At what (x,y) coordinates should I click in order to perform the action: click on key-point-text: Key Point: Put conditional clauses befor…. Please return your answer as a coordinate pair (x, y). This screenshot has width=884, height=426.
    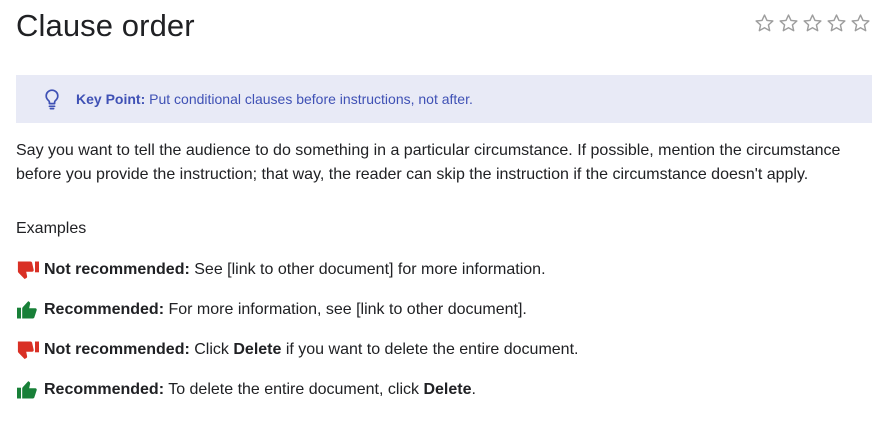
    Looking at the image, I should click on (274, 99).